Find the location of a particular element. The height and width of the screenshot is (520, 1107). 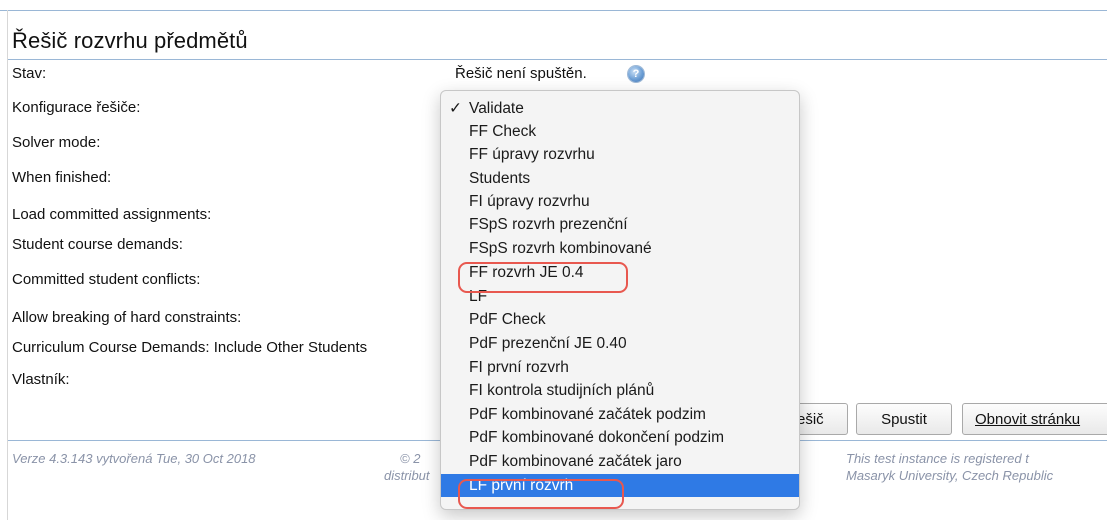

dropdown-option: FSpS rozvrh prezenční is located at coordinates (620, 224).